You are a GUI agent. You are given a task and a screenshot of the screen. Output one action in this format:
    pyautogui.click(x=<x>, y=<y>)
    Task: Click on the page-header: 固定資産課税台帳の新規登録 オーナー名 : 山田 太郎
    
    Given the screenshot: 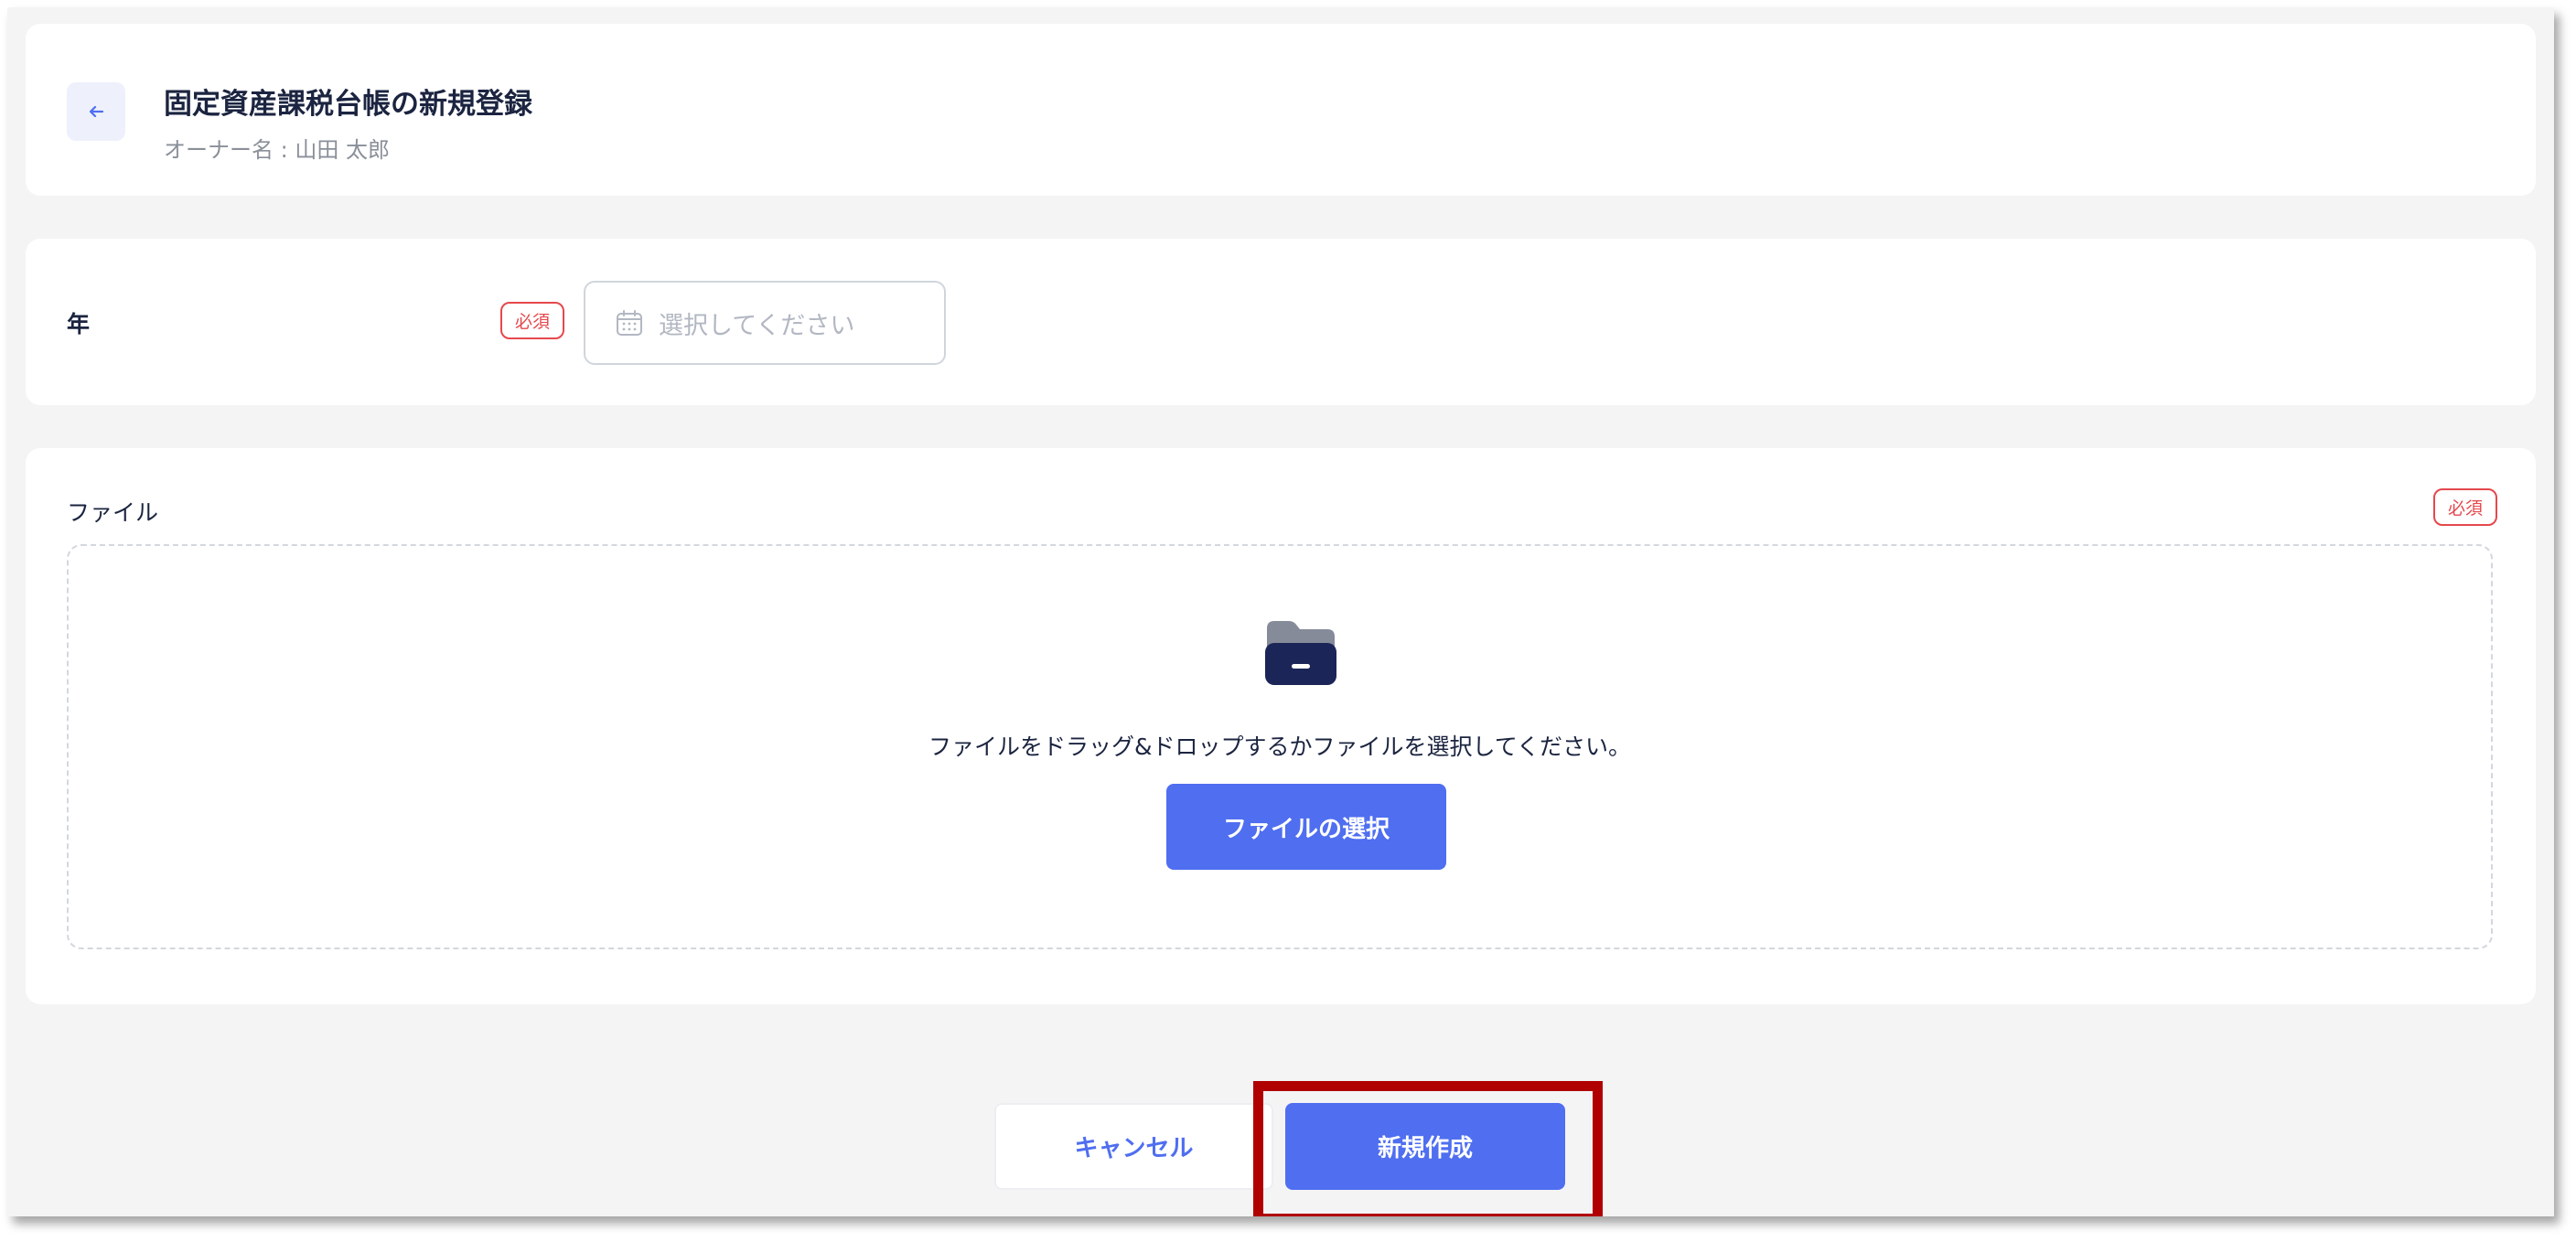 What is the action you would take?
    pyautogui.click(x=1281, y=110)
    